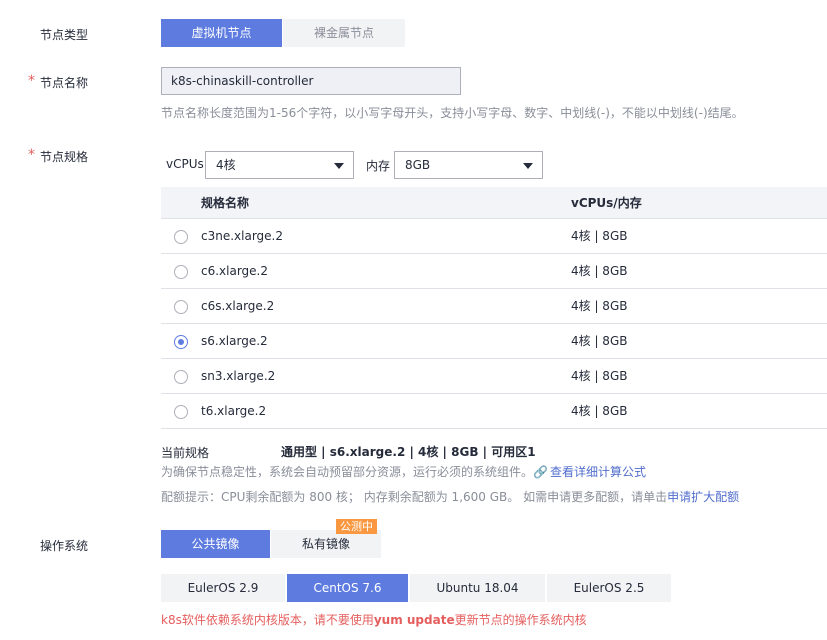 Image resolution: width=827 pixels, height=640 pixels. Describe the element at coordinates (418, 165) in the screenshot. I see `memory-select-value: 8GB` at that location.